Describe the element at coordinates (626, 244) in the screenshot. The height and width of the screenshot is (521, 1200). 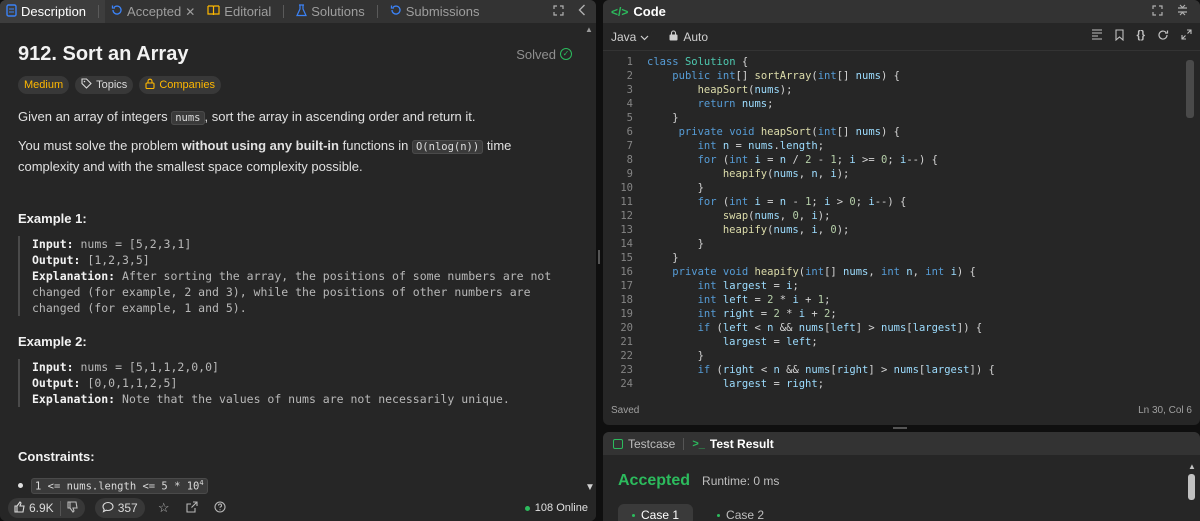
I see `line-number: 14` at that location.